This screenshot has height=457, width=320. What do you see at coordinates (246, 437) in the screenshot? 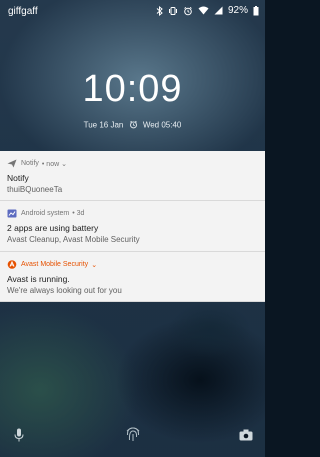
I see `camera-icon` at bounding box center [246, 437].